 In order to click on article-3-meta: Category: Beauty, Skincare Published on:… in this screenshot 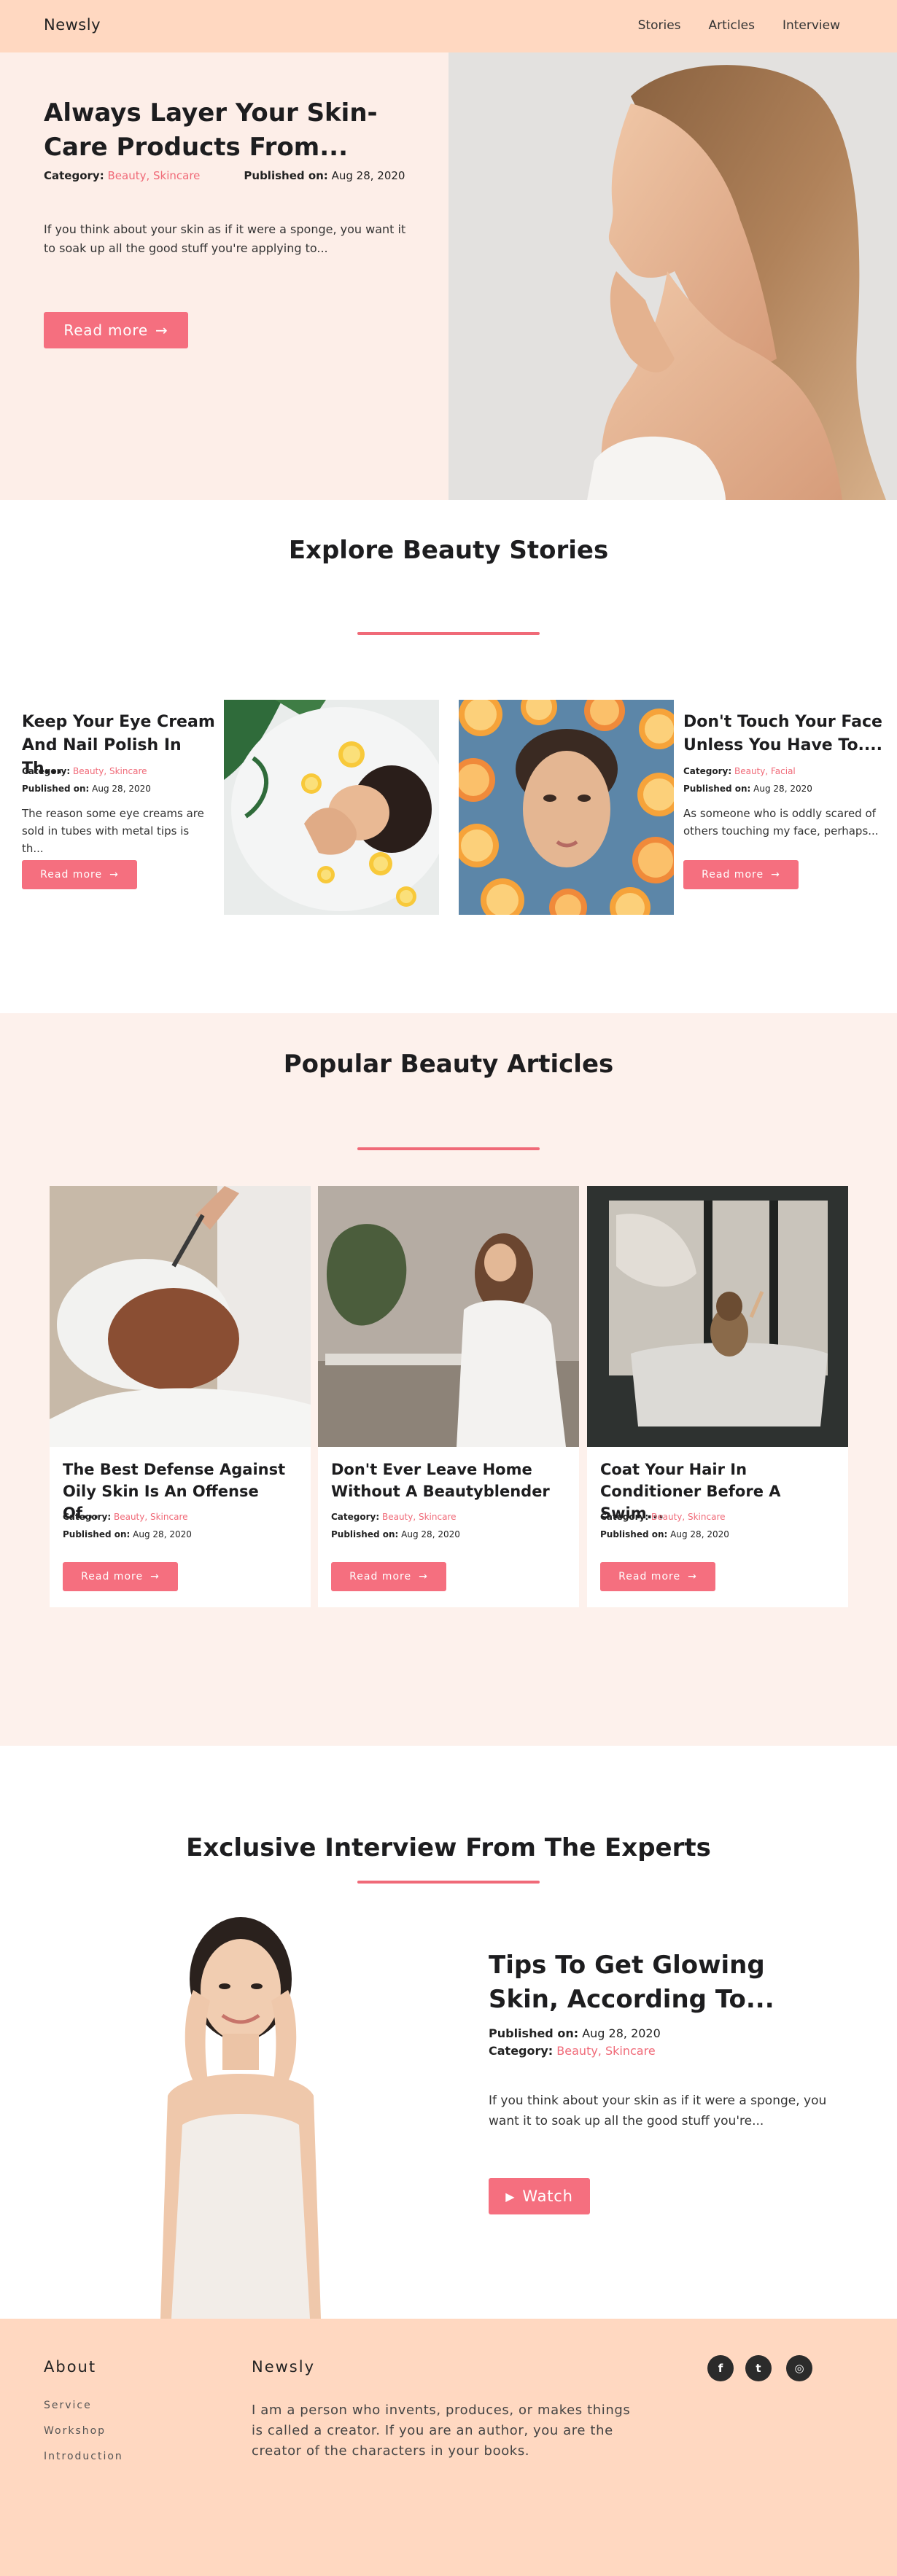, I will do `click(664, 1525)`.